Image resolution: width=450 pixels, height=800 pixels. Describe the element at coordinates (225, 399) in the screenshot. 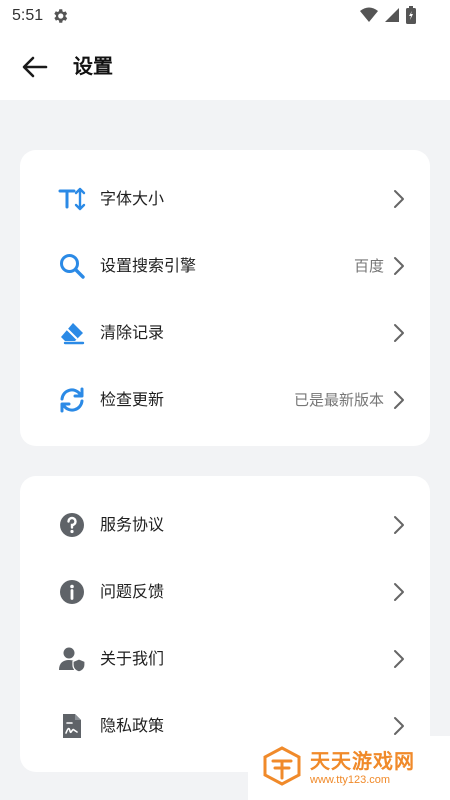

I see `check-update-row: 检查更新 已是最新版本` at that location.